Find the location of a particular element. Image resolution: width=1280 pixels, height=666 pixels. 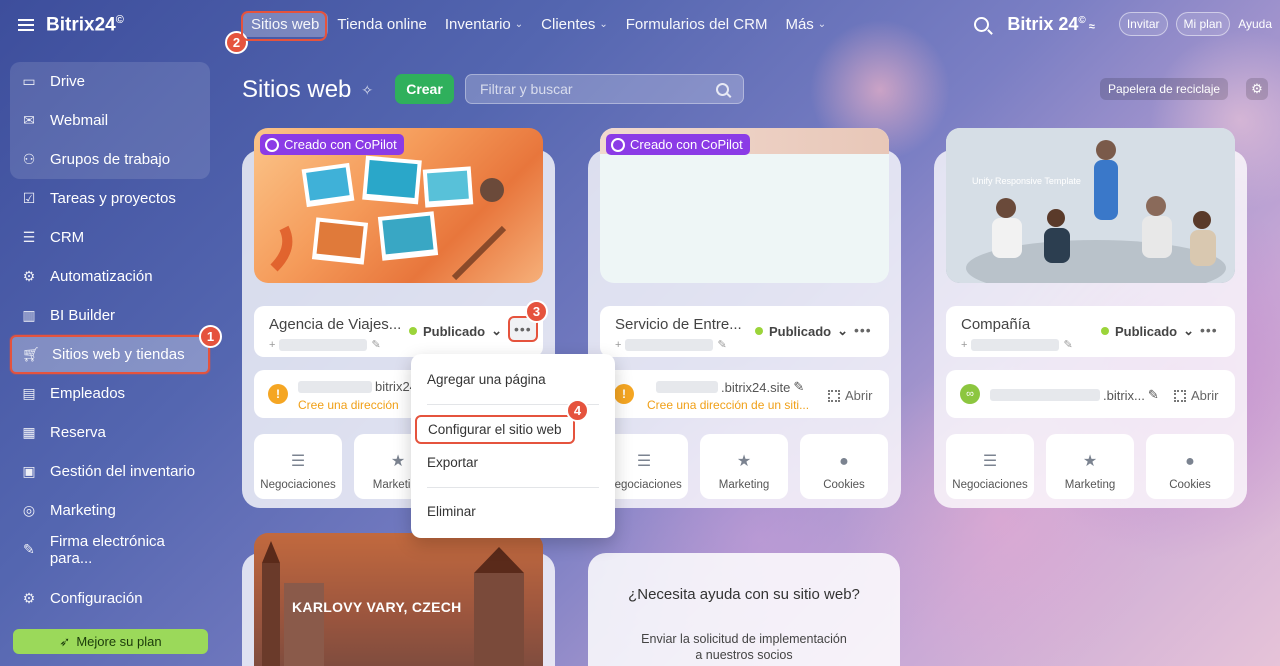

step-badge: 3 is located at coordinates (536, 311).